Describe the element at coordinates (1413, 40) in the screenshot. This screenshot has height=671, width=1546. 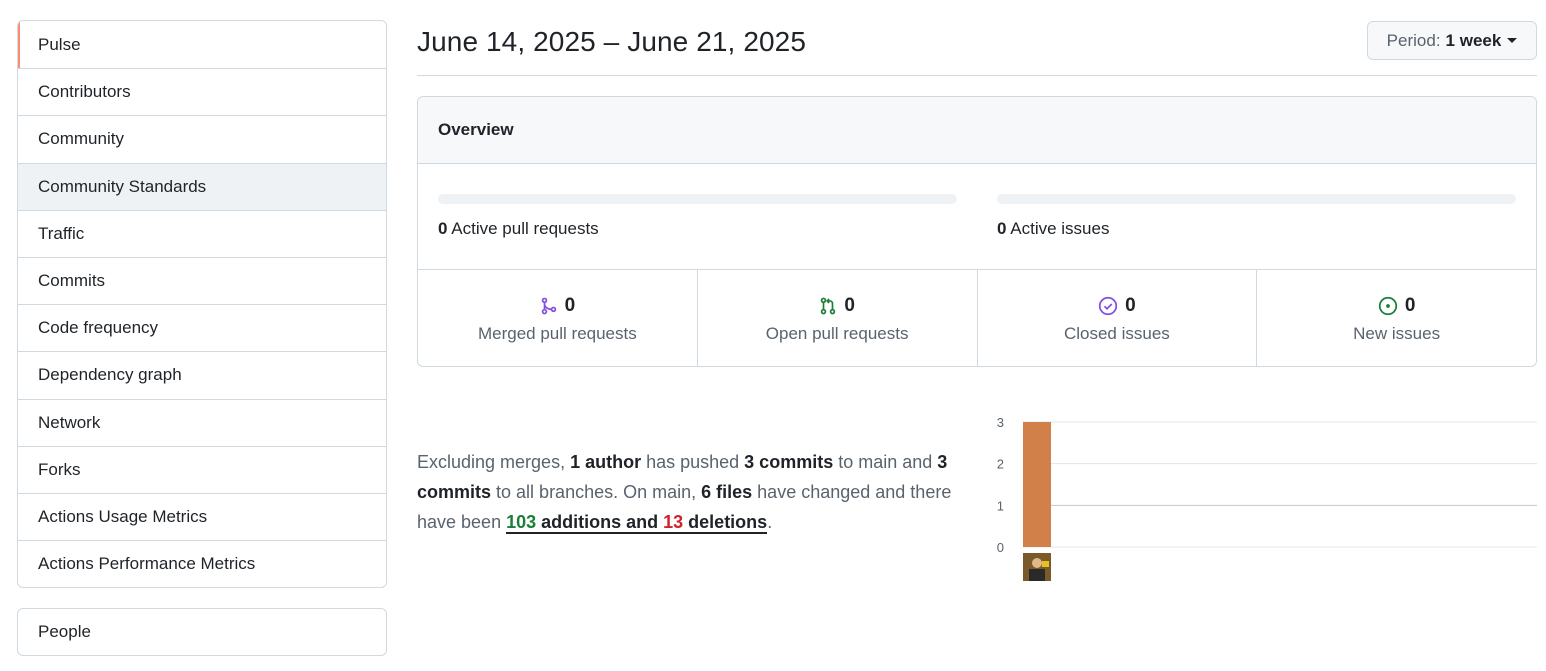
I see `period-prefix: Period:` at that location.